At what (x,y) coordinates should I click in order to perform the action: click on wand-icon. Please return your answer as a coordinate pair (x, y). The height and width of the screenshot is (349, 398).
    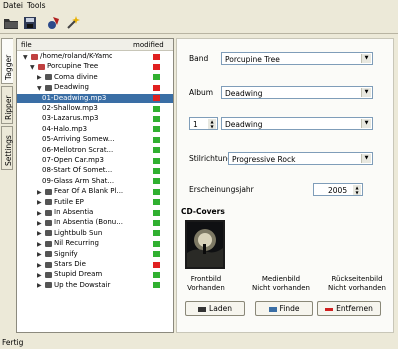
    Looking at the image, I should click on (73, 22).